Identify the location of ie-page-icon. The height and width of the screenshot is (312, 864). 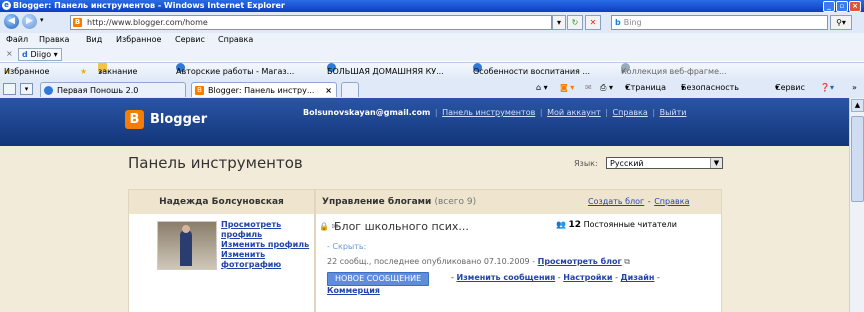
(48, 90).